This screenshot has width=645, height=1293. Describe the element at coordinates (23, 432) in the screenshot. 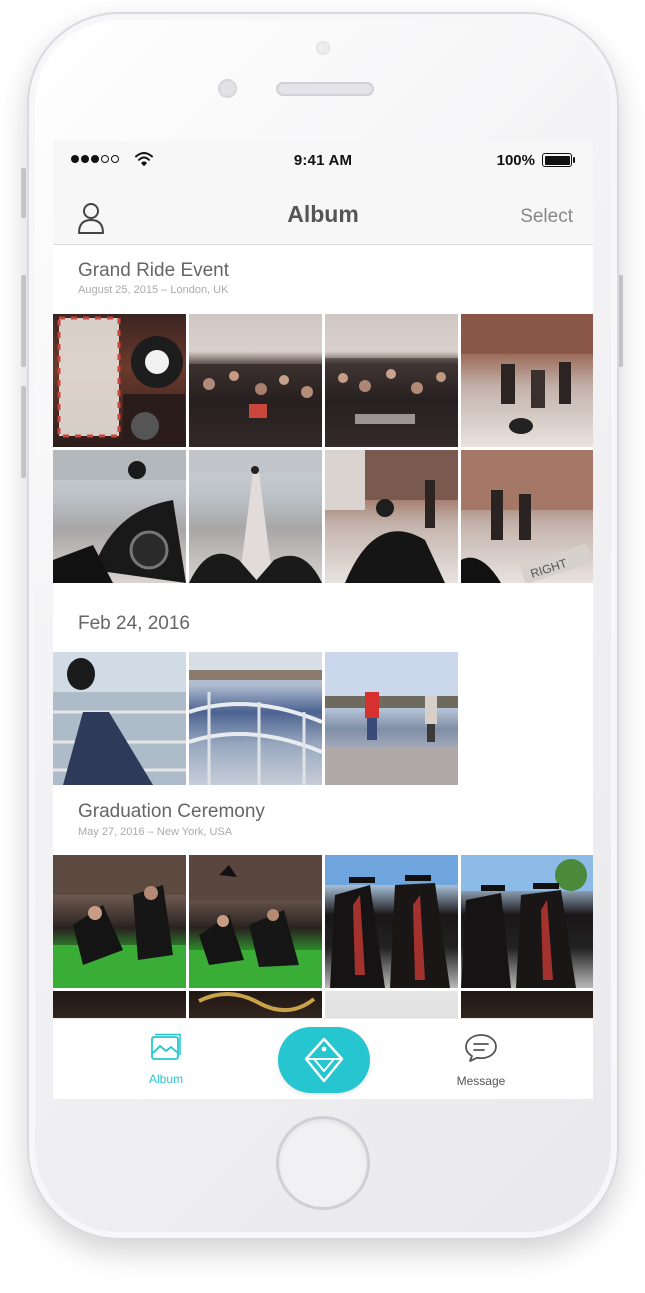

I see `volume-down-button` at that location.